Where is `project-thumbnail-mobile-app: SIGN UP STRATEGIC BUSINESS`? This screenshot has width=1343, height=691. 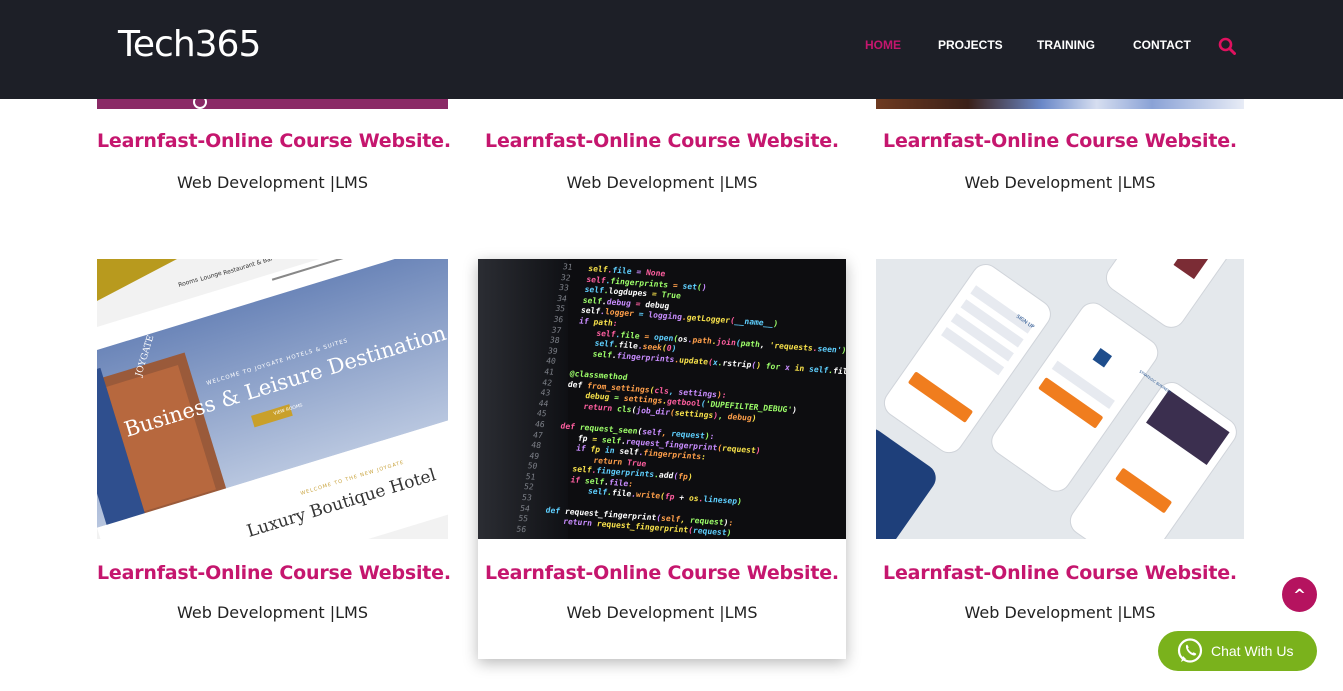
project-thumbnail-mobile-app: SIGN UP STRATEGIC BUSINESS is located at coordinates (1060, 399).